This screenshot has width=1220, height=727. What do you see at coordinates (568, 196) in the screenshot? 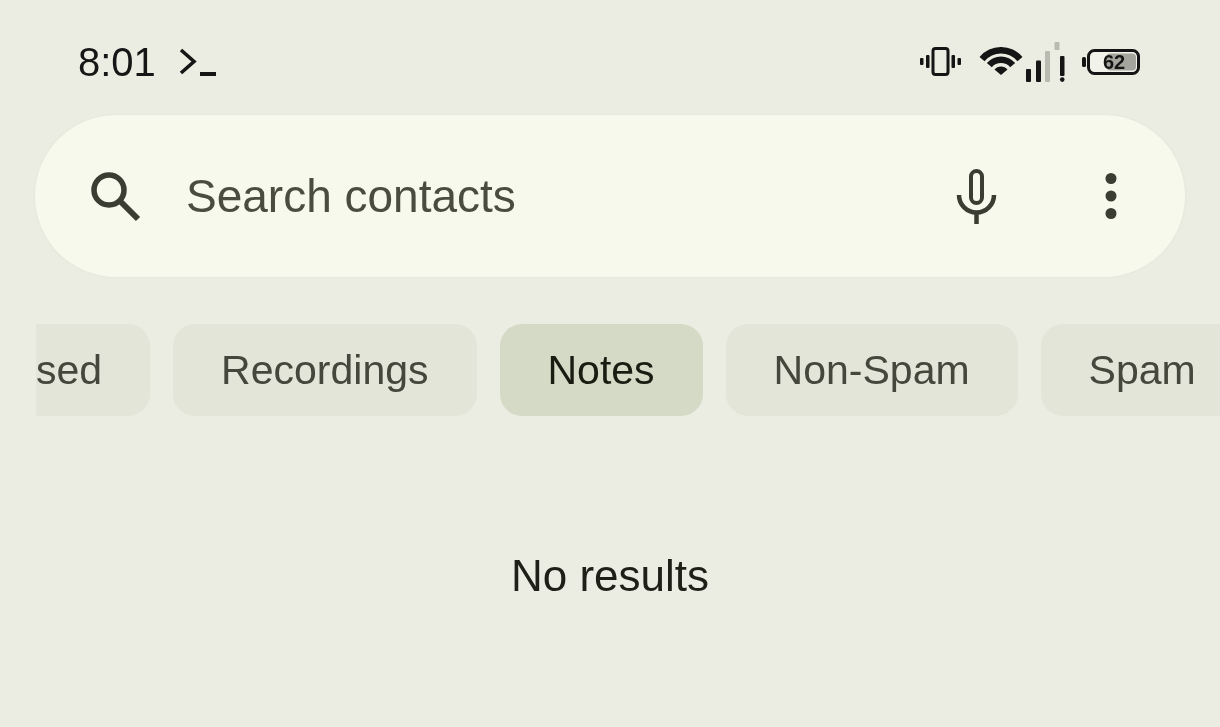
I see `search-field: Search contacts` at bounding box center [568, 196].